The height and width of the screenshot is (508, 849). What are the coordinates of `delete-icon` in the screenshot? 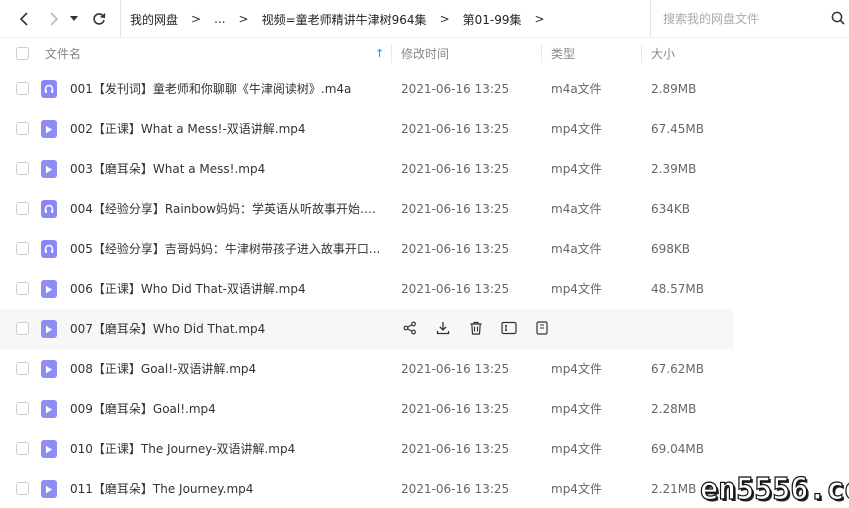 It's located at (476, 329).